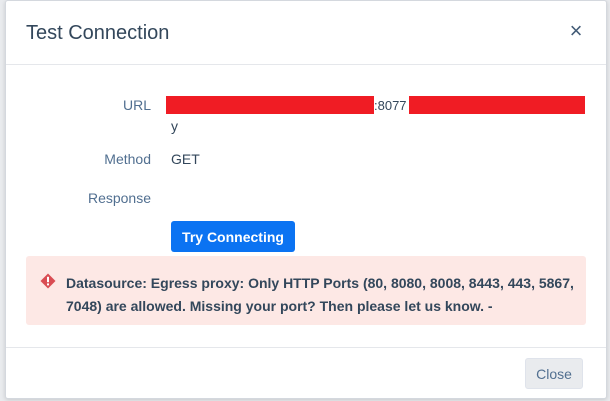 Image resolution: width=610 pixels, height=401 pixels. Describe the element at coordinates (136, 105) in the screenshot. I see `url-label: URL` at that location.